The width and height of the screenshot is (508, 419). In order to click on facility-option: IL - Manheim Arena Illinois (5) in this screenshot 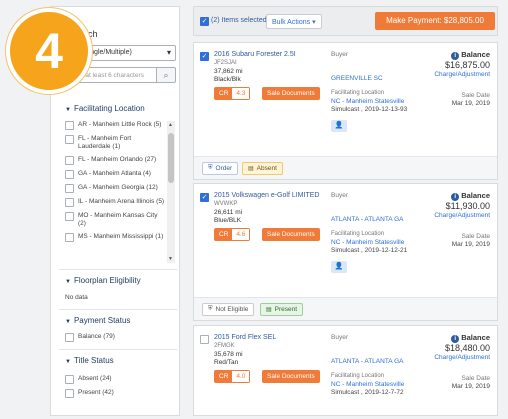, I will do `click(115, 202)`.